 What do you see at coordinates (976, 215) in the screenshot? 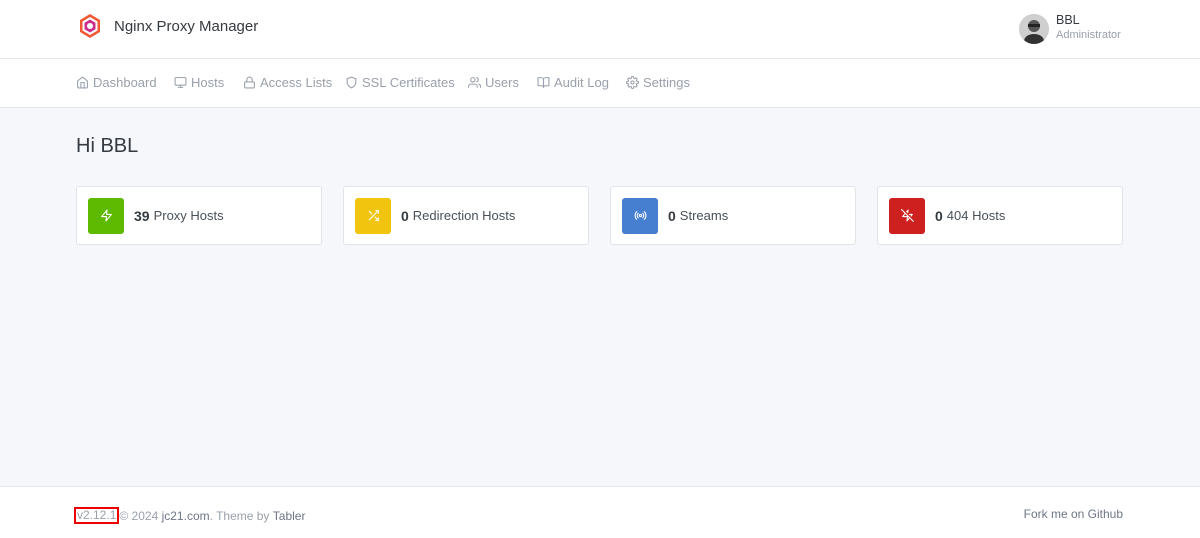
I see `card-label: 404 Hosts` at bounding box center [976, 215].